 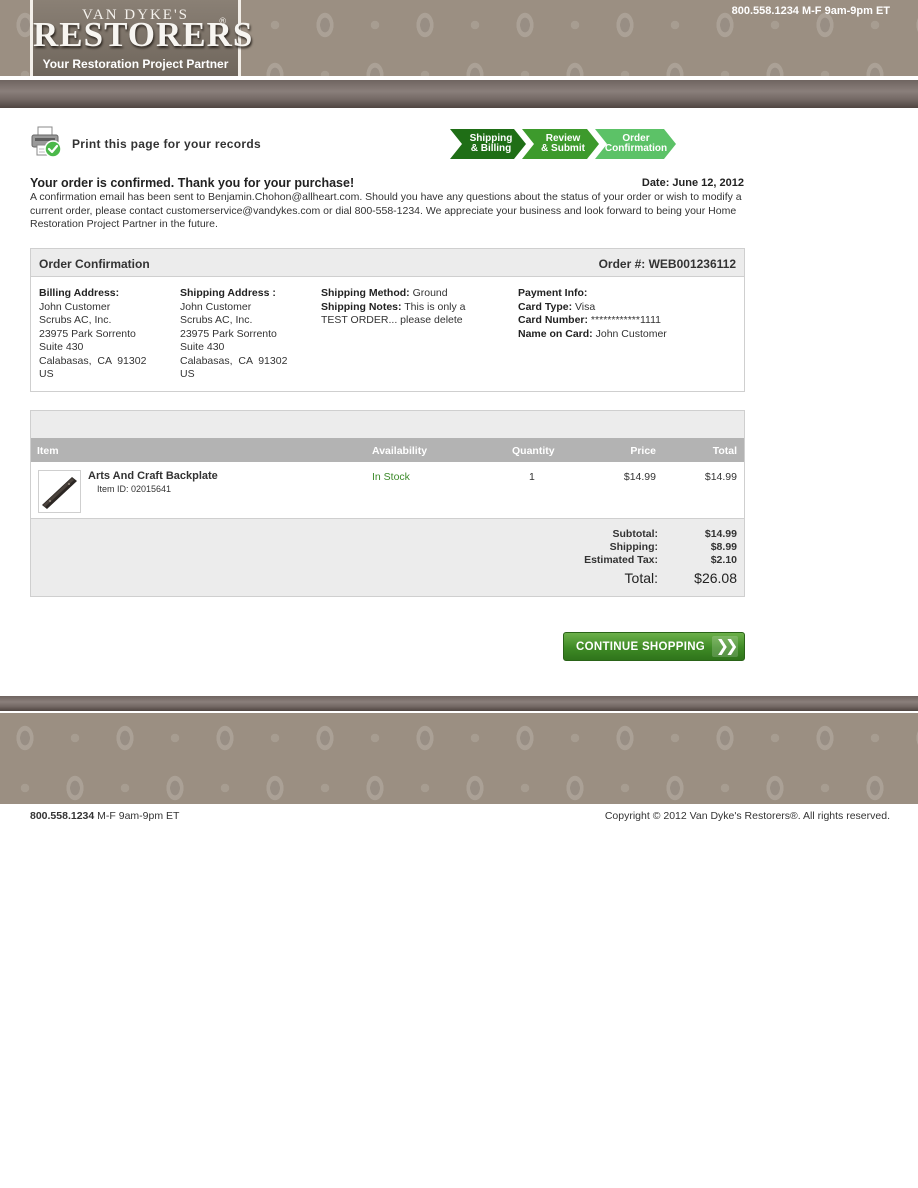 I want to click on step-shipping-billing: Shipping & Billing, so click(x=491, y=144).